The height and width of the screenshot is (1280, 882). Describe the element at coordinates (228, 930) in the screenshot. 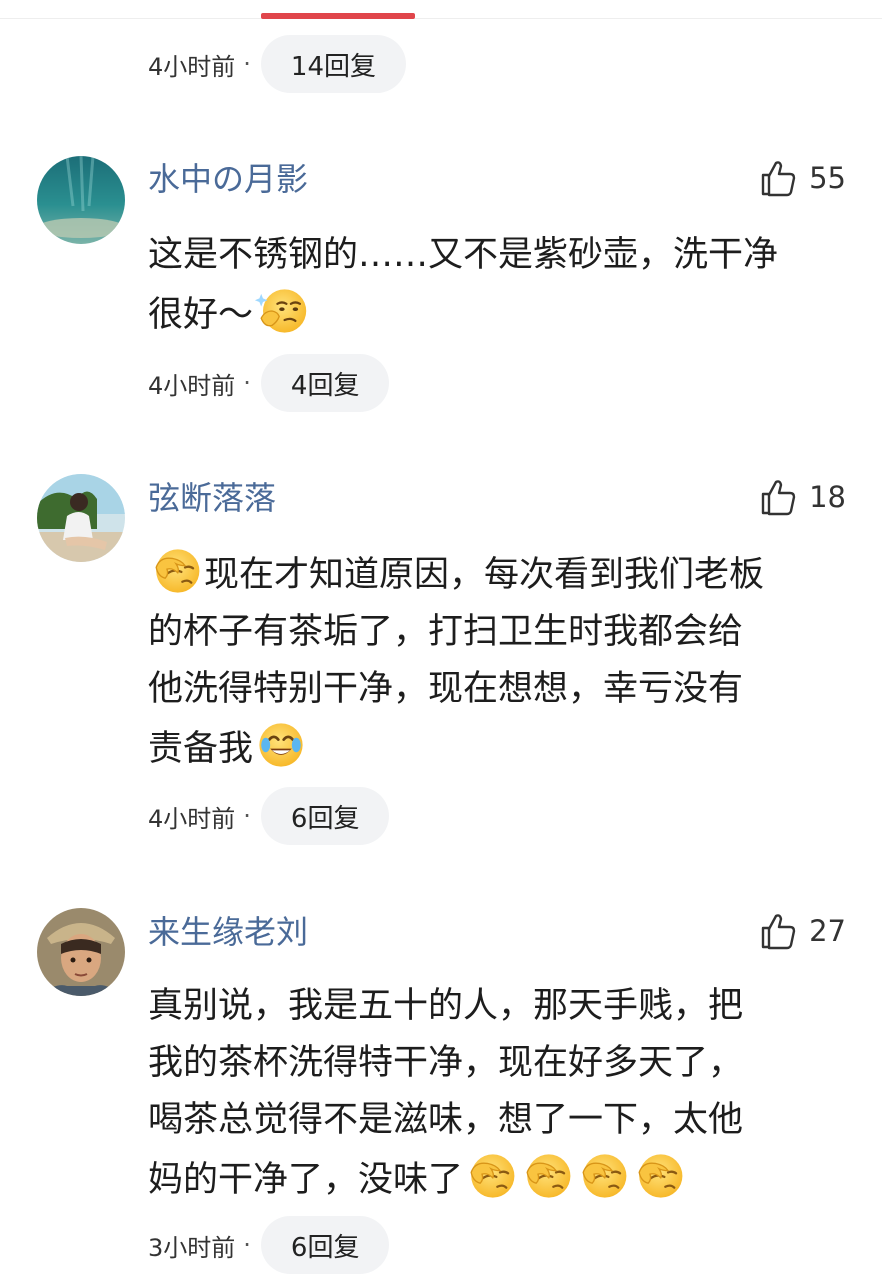

I see `username: 来生缘老刘` at that location.